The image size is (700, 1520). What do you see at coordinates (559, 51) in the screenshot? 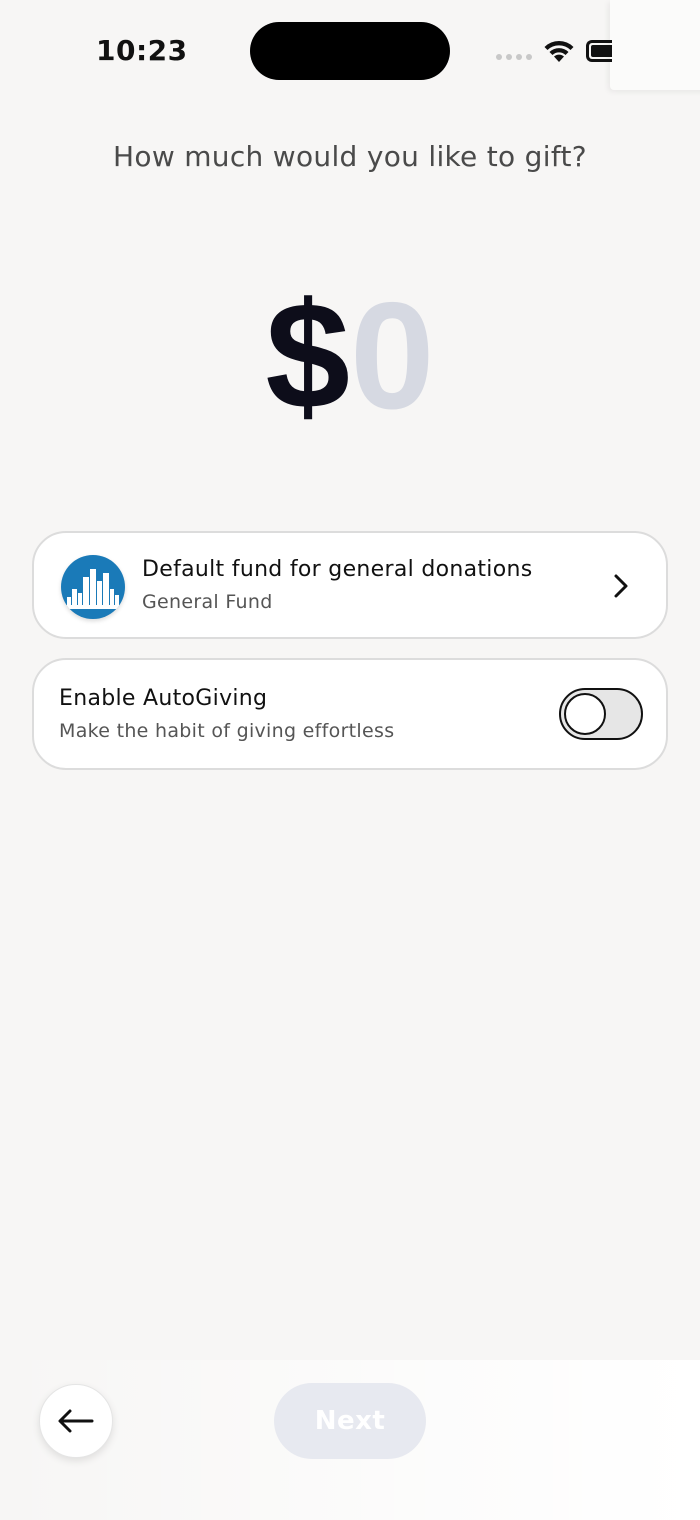
I see `wifi-icon` at bounding box center [559, 51].